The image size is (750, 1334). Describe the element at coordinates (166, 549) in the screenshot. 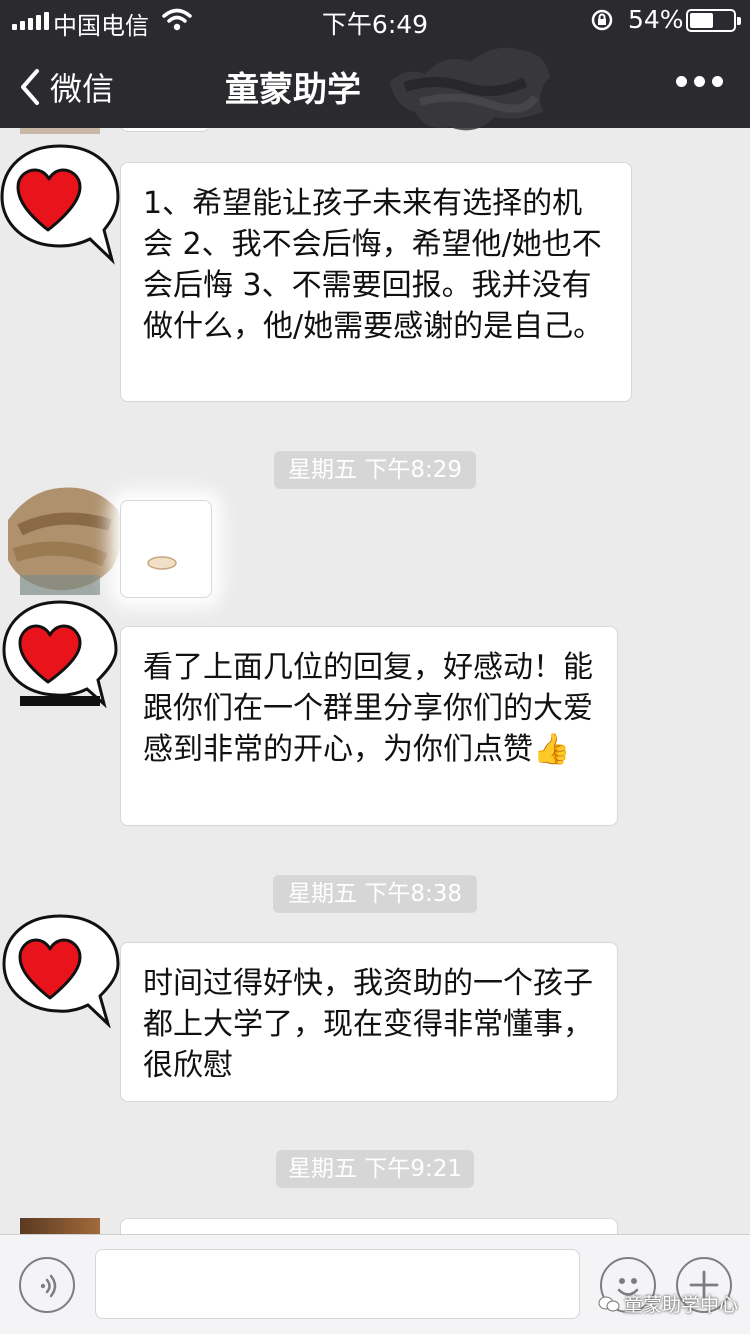

I see `redacted-message-bubble` at that location.